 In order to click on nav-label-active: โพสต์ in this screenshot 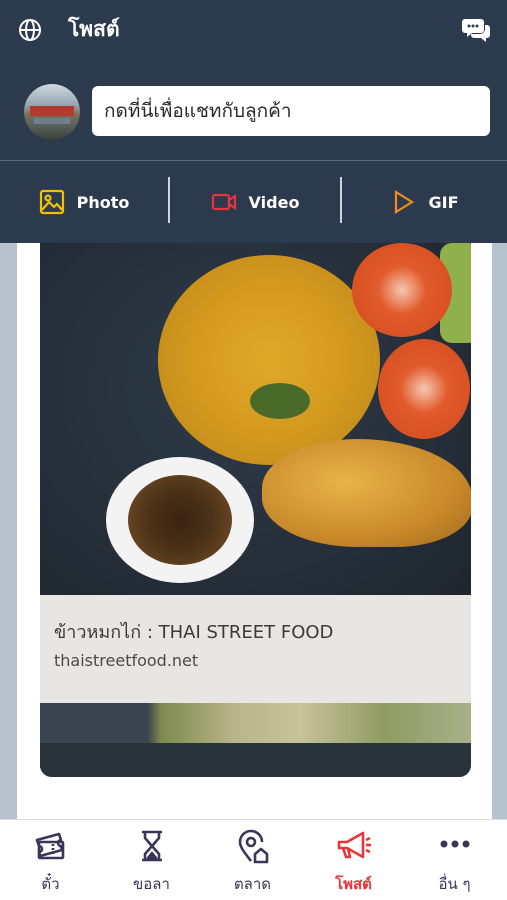, I will do `click(353, 884)`.